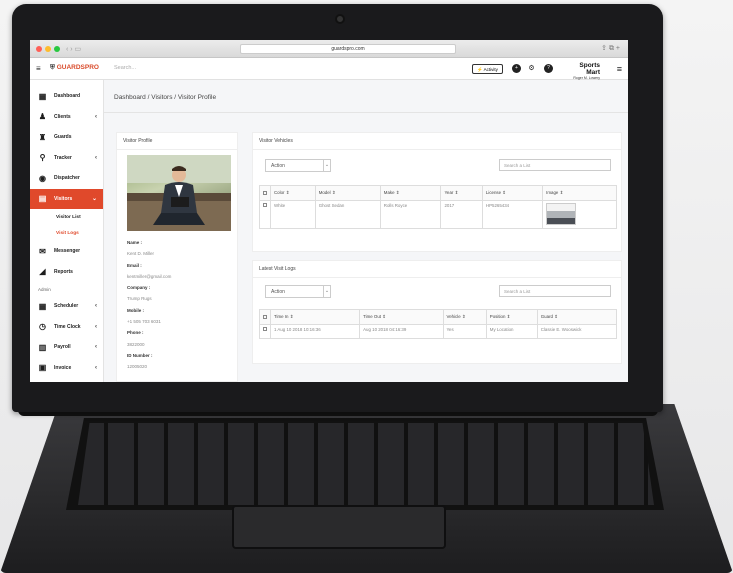 This screenshot has width=733, height=573. What do you see at coordinates (38, 68) in the screenshot?
I see `hamburger-menu-icon: ≡` at bounding box center [38, 68].